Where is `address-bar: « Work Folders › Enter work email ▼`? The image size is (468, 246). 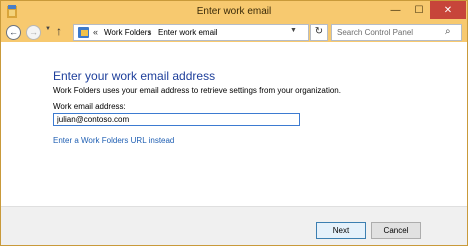
address-bar: « Work Folders › Enter work email ▼ is located at coordinates (191, 32).